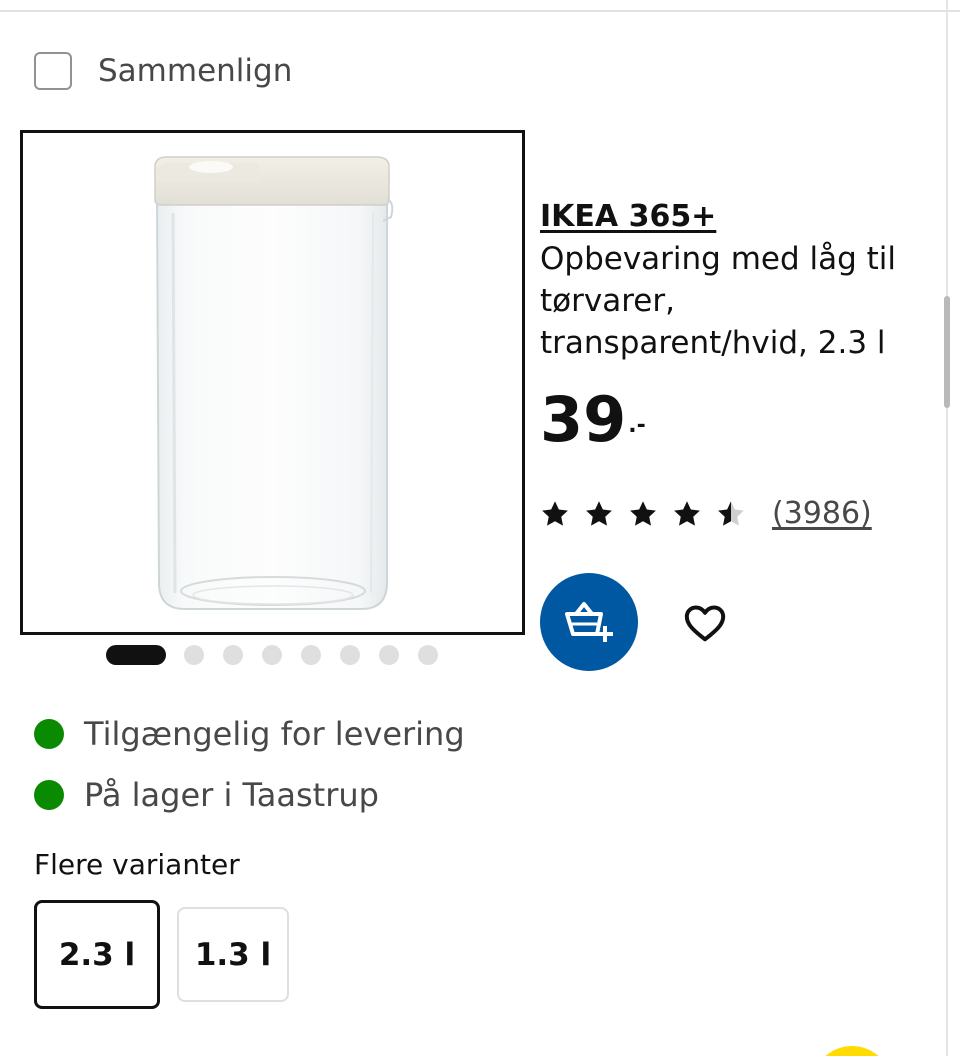  What do you see at coordinates (480, 11) in the screenshot?
I see `top-divider` at bounding box center [480, 11].